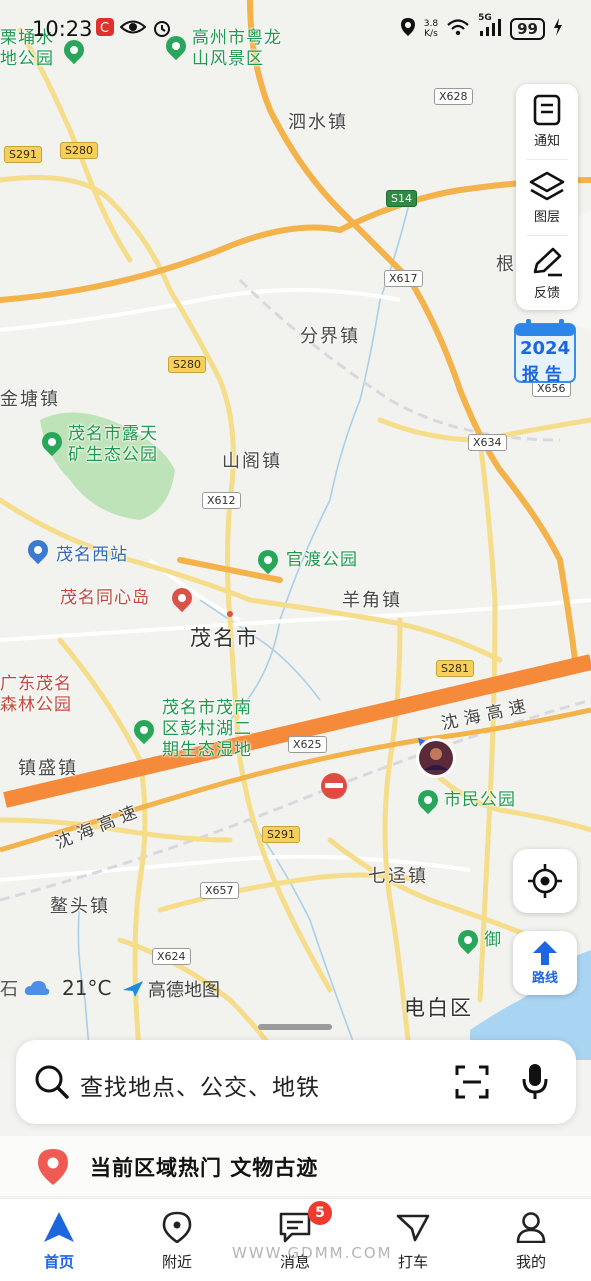 The image size is (591, 1281). What do you see at coordinates (403, 278) in the screenshot?
I see `road-shield-x617: X617` at bounding box center [403, 278].